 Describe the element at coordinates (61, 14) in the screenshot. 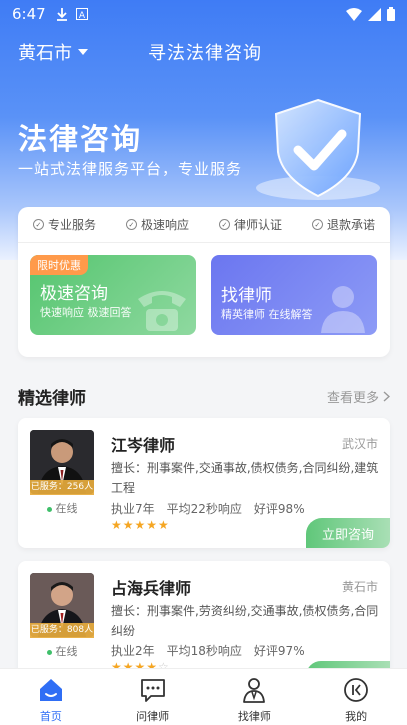

I see `download-icon` at that location.